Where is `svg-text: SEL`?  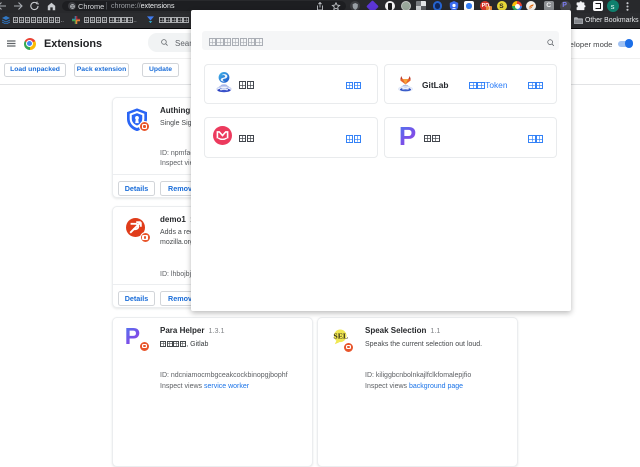 svg-text: SEL is located at coordinates (340, 335).